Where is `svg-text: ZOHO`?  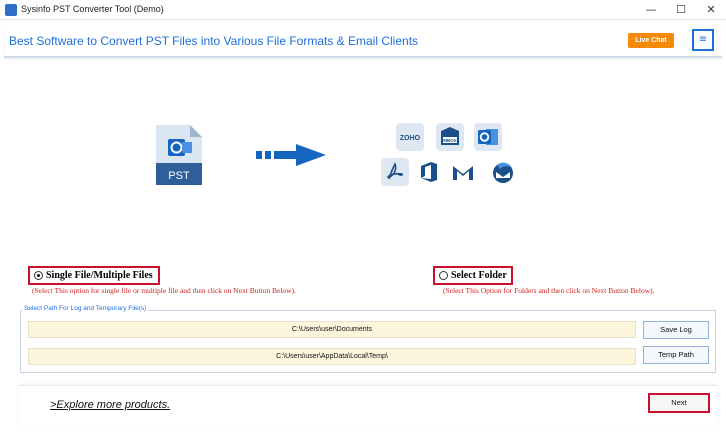 svg-text: ZOHO is located at coordinates (410, 138).